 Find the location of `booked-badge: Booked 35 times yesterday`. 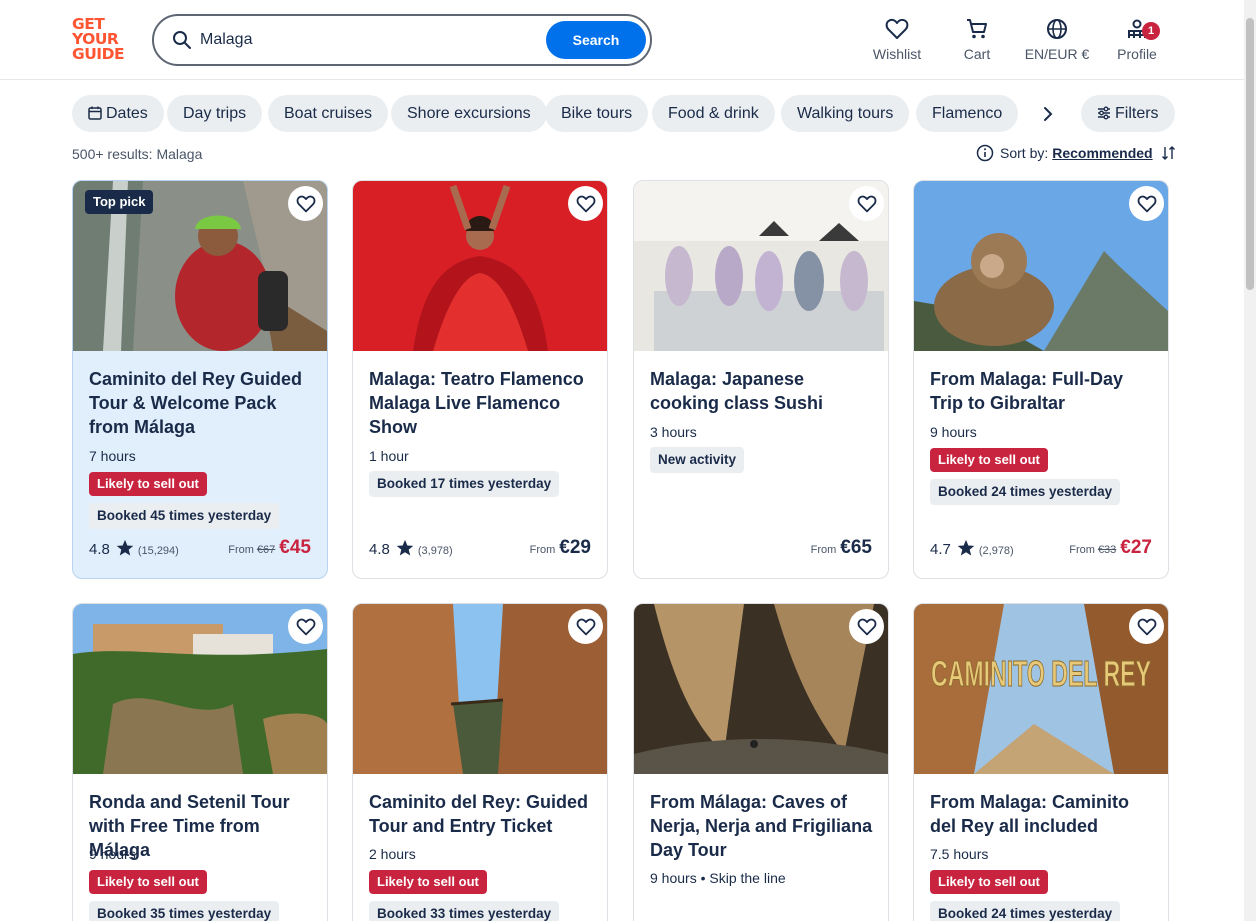

booked-badge: Booked 35 times yesterday is located at coordinates (184, 911).